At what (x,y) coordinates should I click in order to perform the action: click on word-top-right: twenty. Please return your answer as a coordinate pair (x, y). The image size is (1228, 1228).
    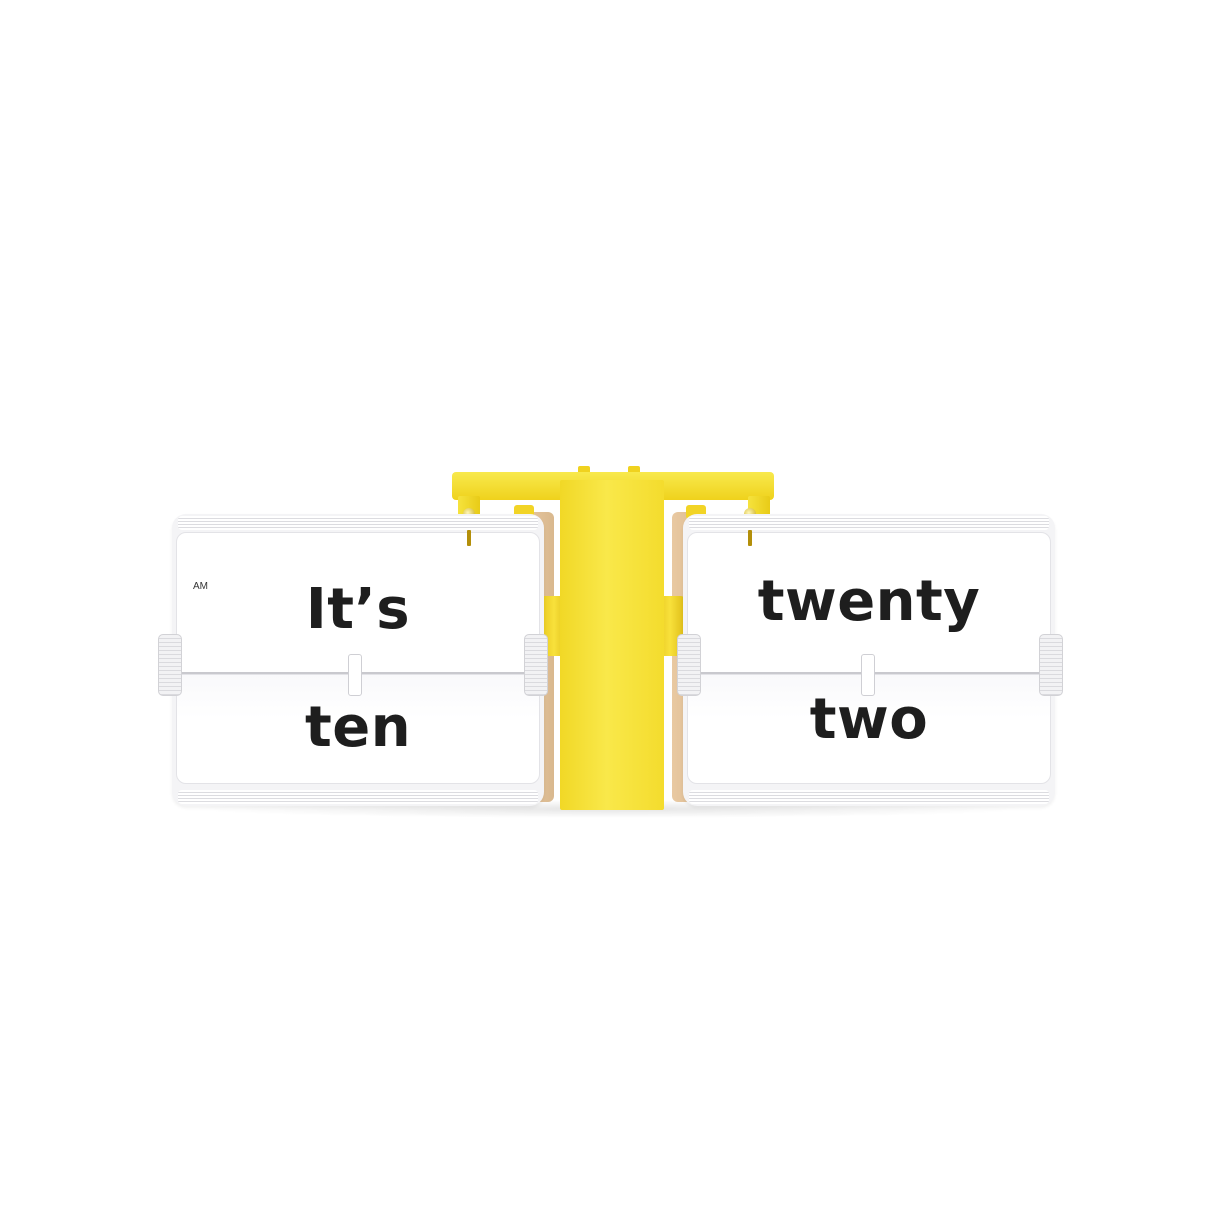
    Looking at the image, I should click on (869, 601).